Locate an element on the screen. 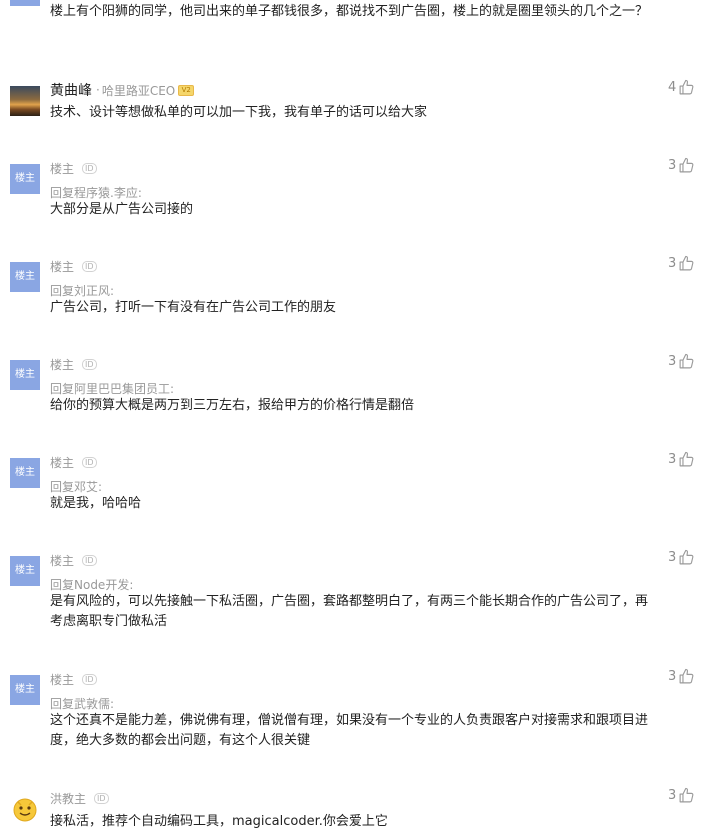 The height and width of the screenshot is (840, 703). emoji-face-icon is located at coordinates (25, 810).